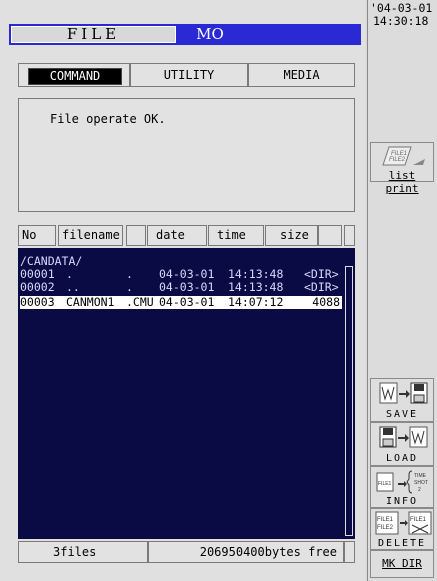 The image size is (437, 581). I want to click on media-title: MO, so click(210, 34).